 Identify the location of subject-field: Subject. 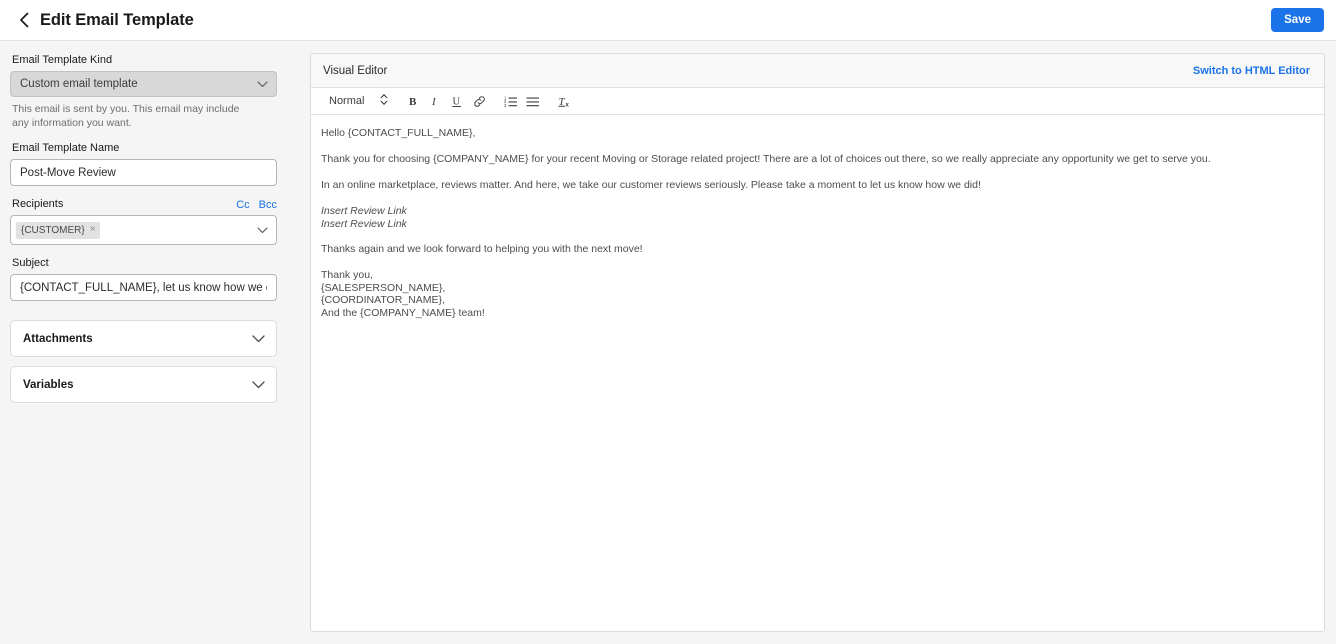
(148, 278).